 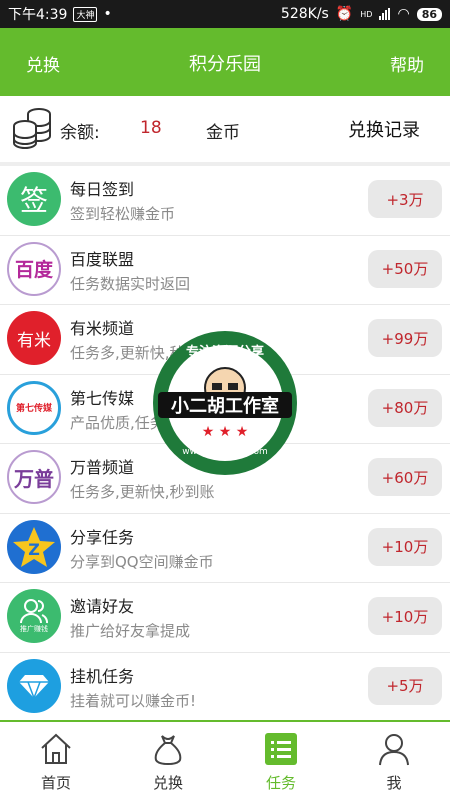 I want to click on qzone-icon: Z, so click(x=34, y=546).